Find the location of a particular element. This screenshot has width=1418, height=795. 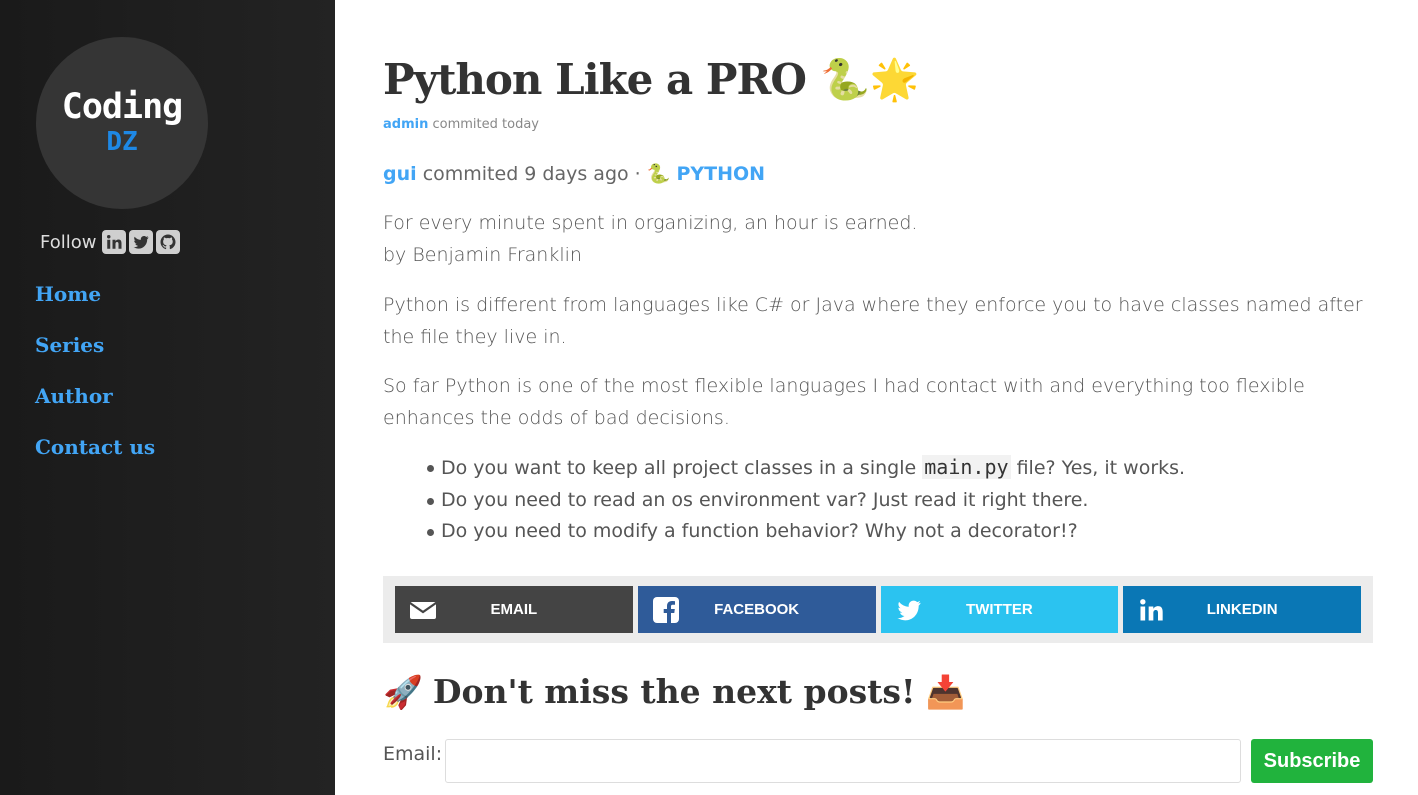

linkedin-icon is located at coordinates (114, 242).